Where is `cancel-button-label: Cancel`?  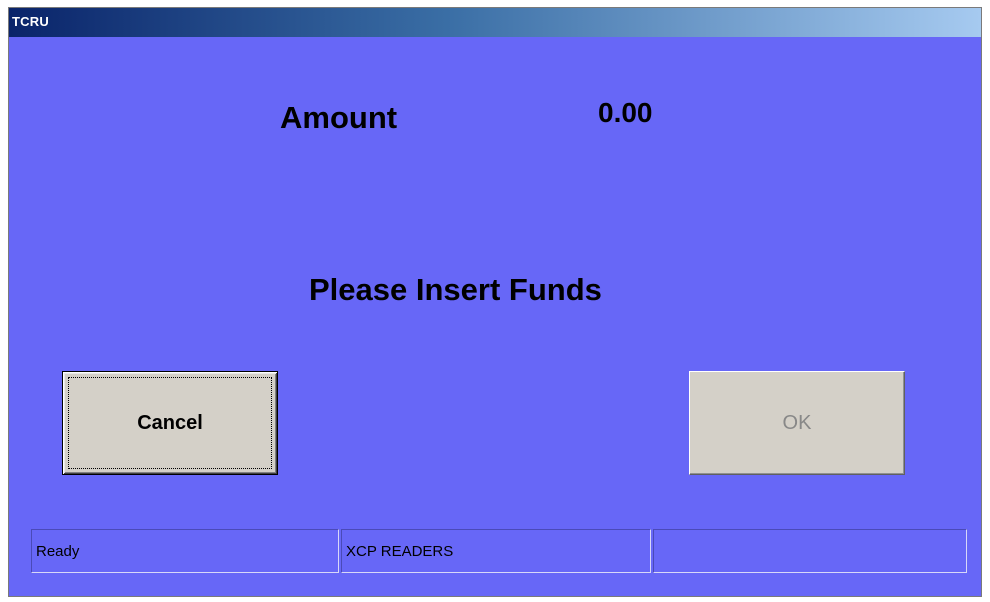 cancel-button-label: Cancel is located at coordinates (170, 422).